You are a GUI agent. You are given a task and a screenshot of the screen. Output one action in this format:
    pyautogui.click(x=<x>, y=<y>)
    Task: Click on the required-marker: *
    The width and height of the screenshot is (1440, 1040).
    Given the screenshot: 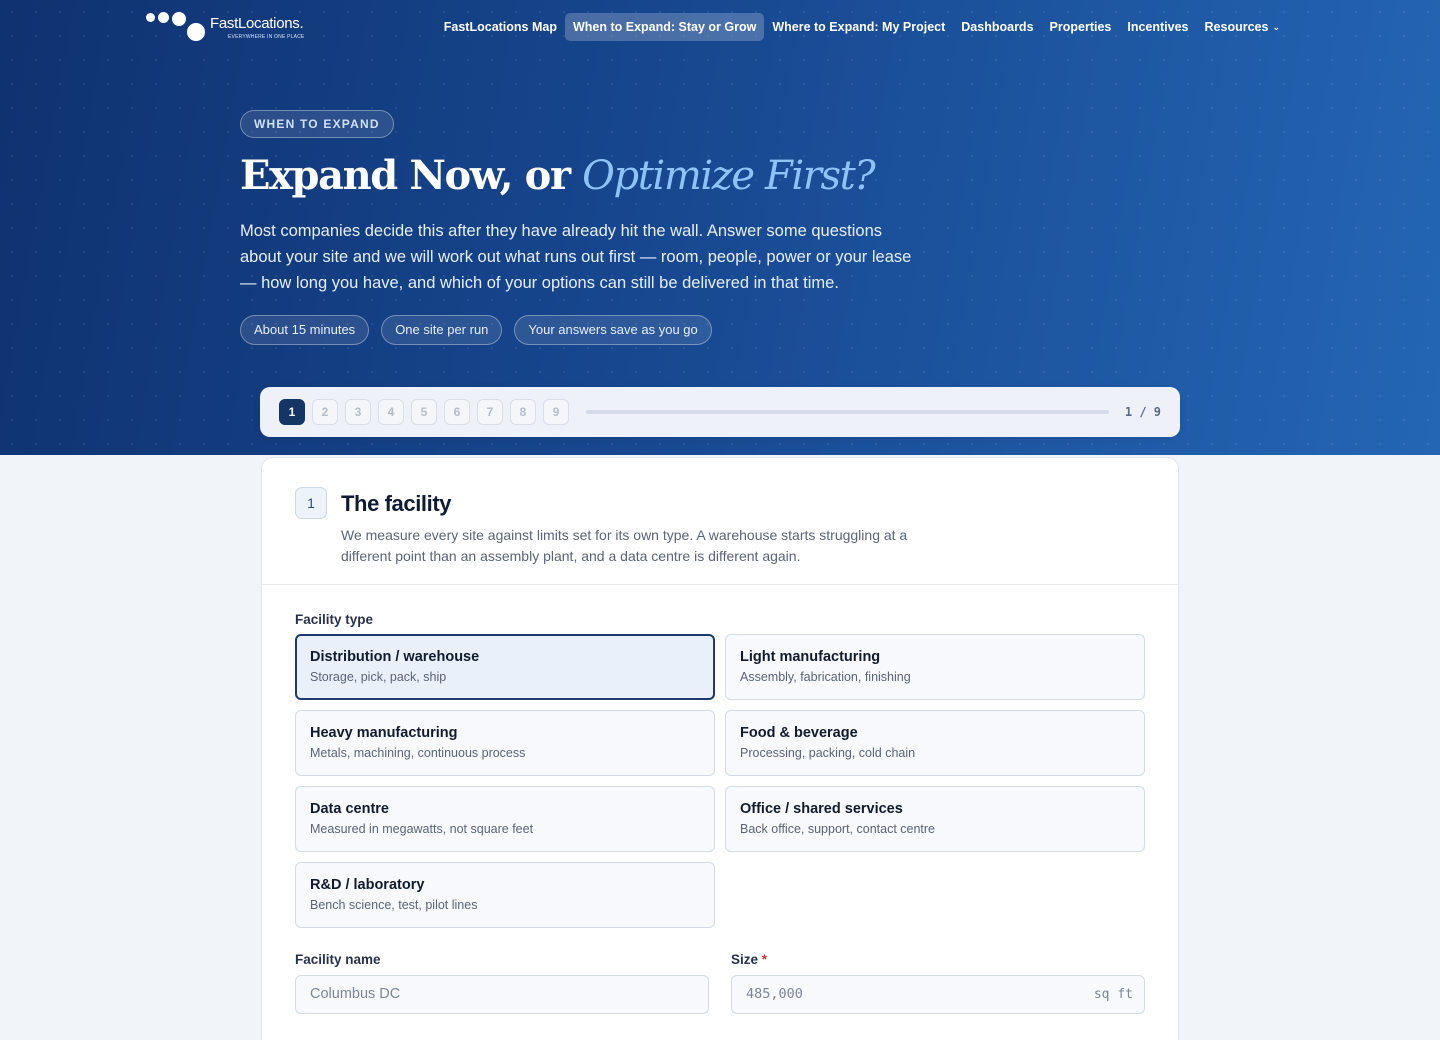 What is the action you would take?
    pyautogui.click(x=764, y=959)
    